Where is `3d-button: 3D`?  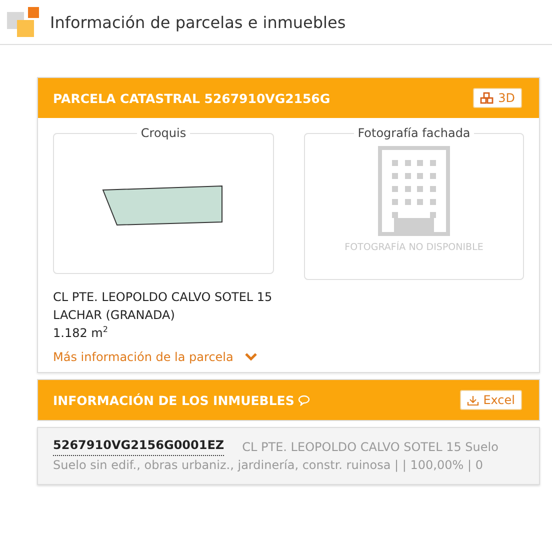 3d-button: 3D is located at coordinates (497, 98).